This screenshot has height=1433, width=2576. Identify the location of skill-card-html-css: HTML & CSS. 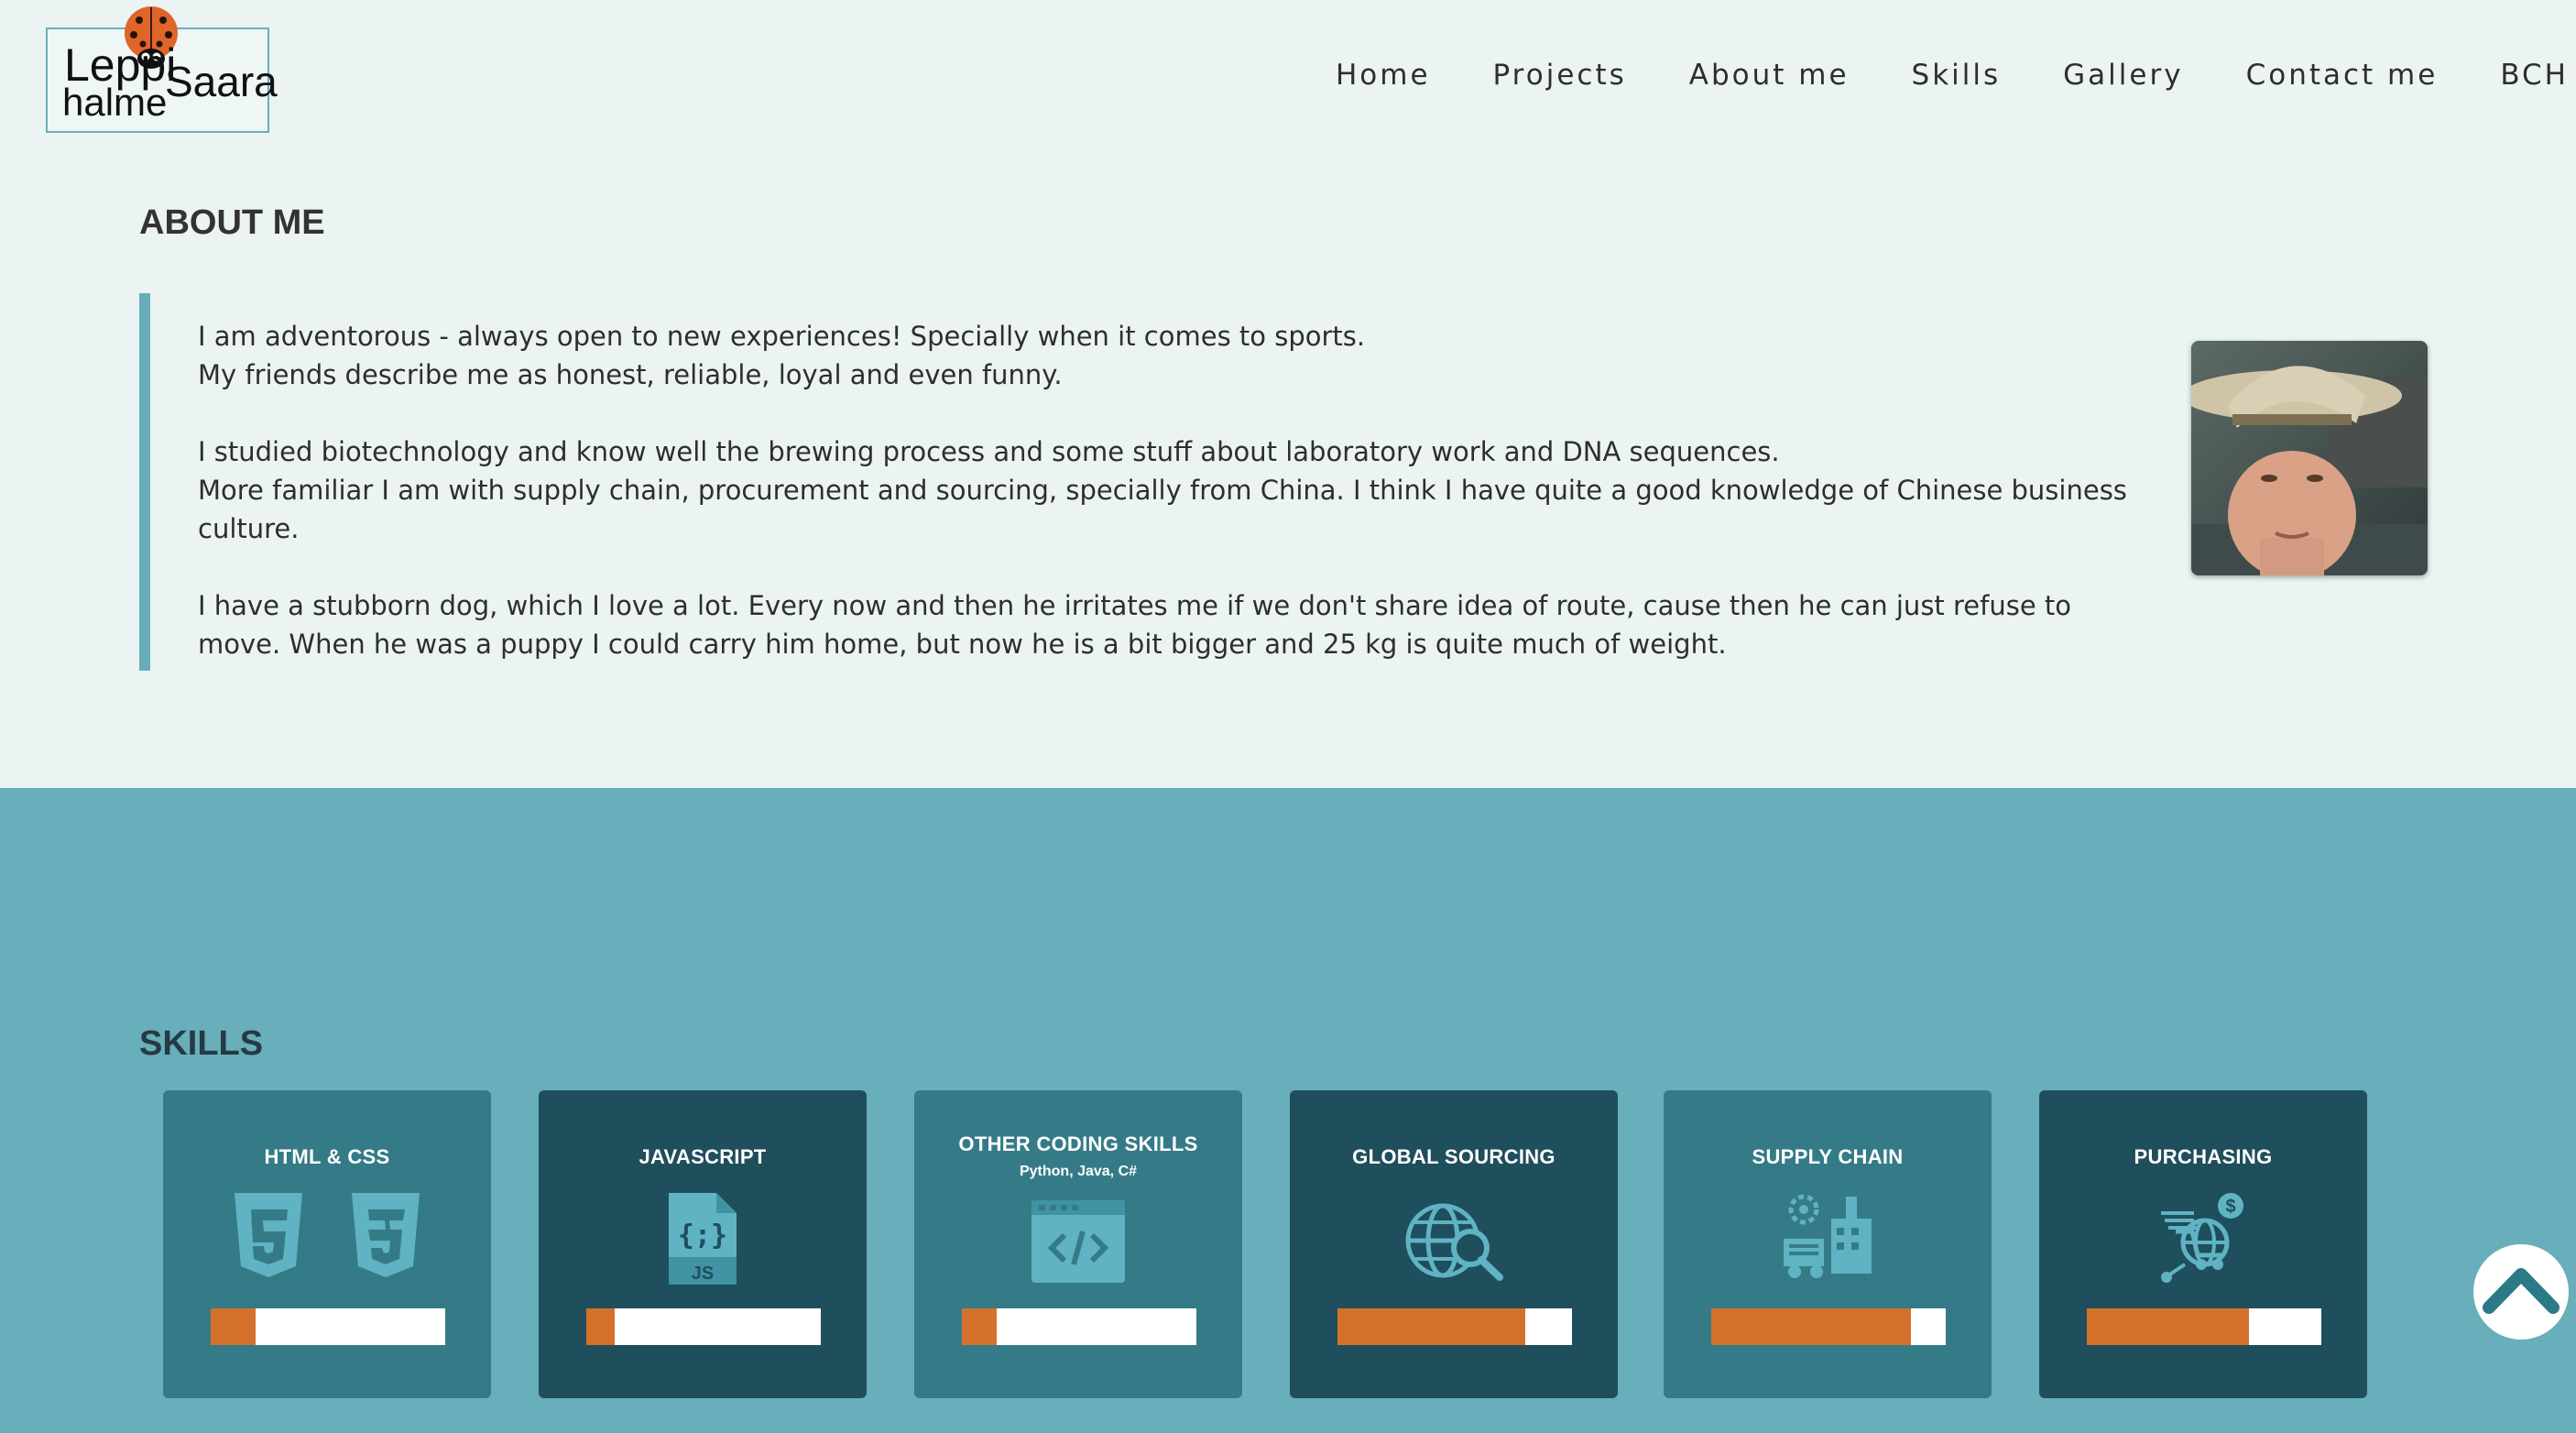
(327, 1244).